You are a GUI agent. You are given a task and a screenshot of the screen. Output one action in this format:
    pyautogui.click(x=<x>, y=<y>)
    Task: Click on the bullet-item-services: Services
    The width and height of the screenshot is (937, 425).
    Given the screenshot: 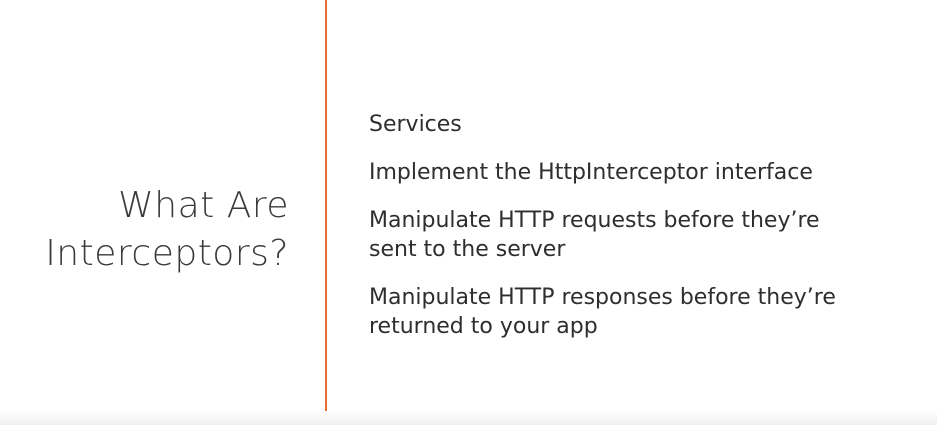 What is the action you would take?
    pyautogui.click(x=647, y=124)
    